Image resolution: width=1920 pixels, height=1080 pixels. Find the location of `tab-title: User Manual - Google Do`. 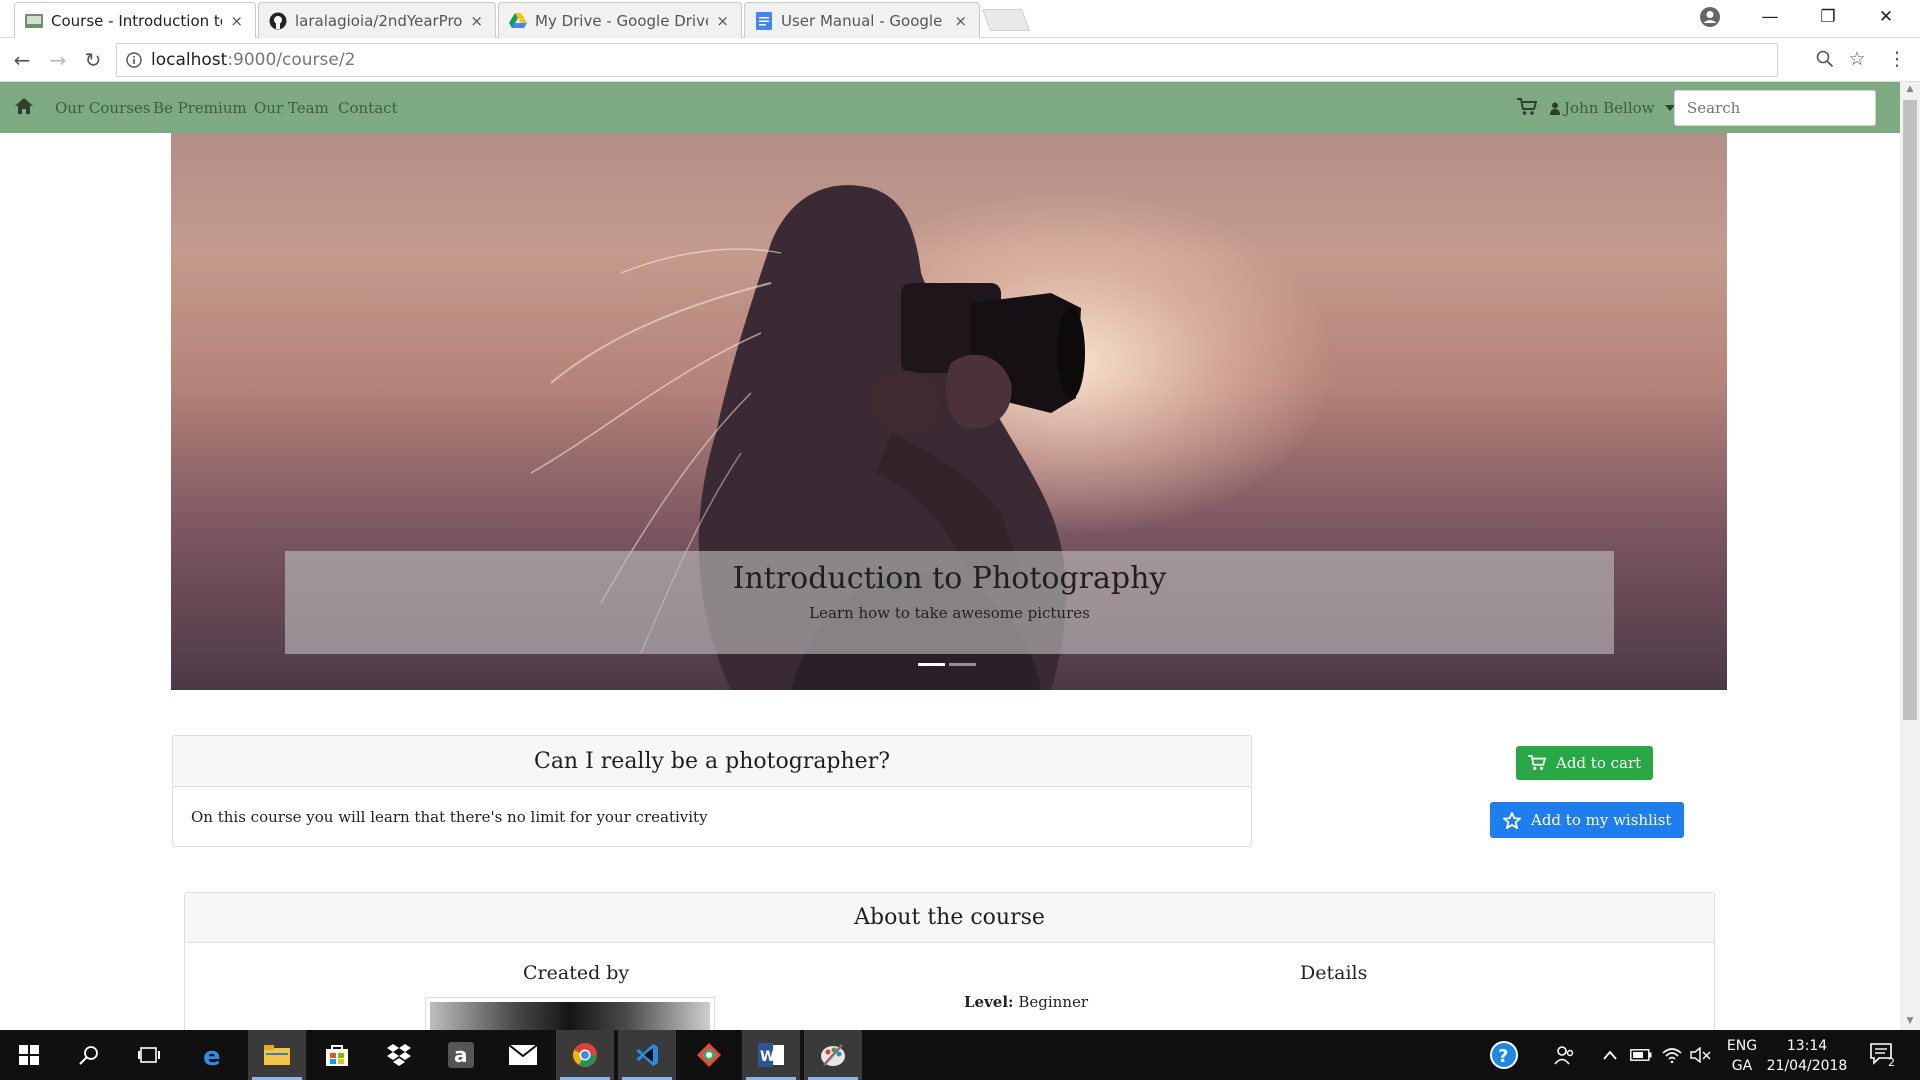

tab-title: User Manual - Google Do is located at coordinates (863, 20).